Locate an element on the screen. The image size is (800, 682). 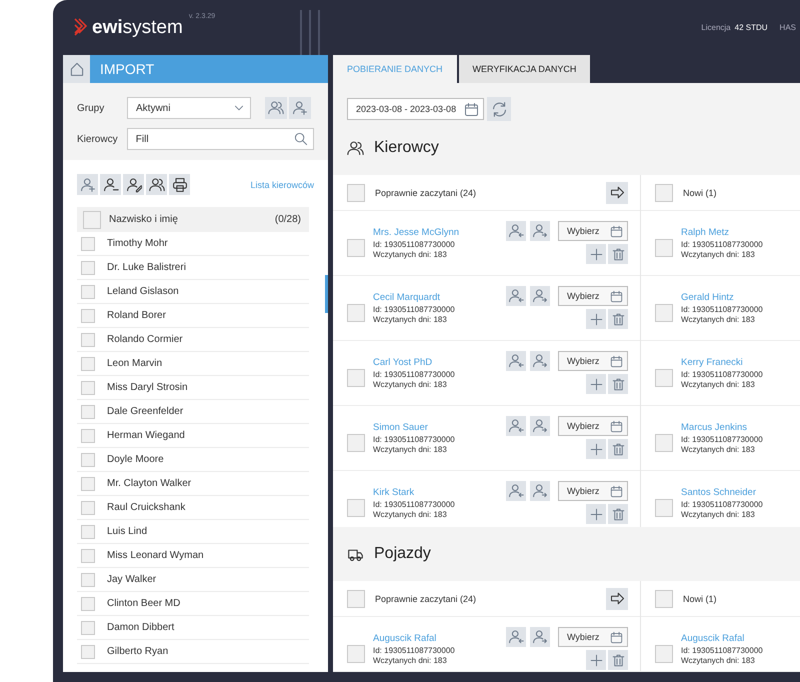
record-name: Simon Sauer is located at coordinates (414, 427).